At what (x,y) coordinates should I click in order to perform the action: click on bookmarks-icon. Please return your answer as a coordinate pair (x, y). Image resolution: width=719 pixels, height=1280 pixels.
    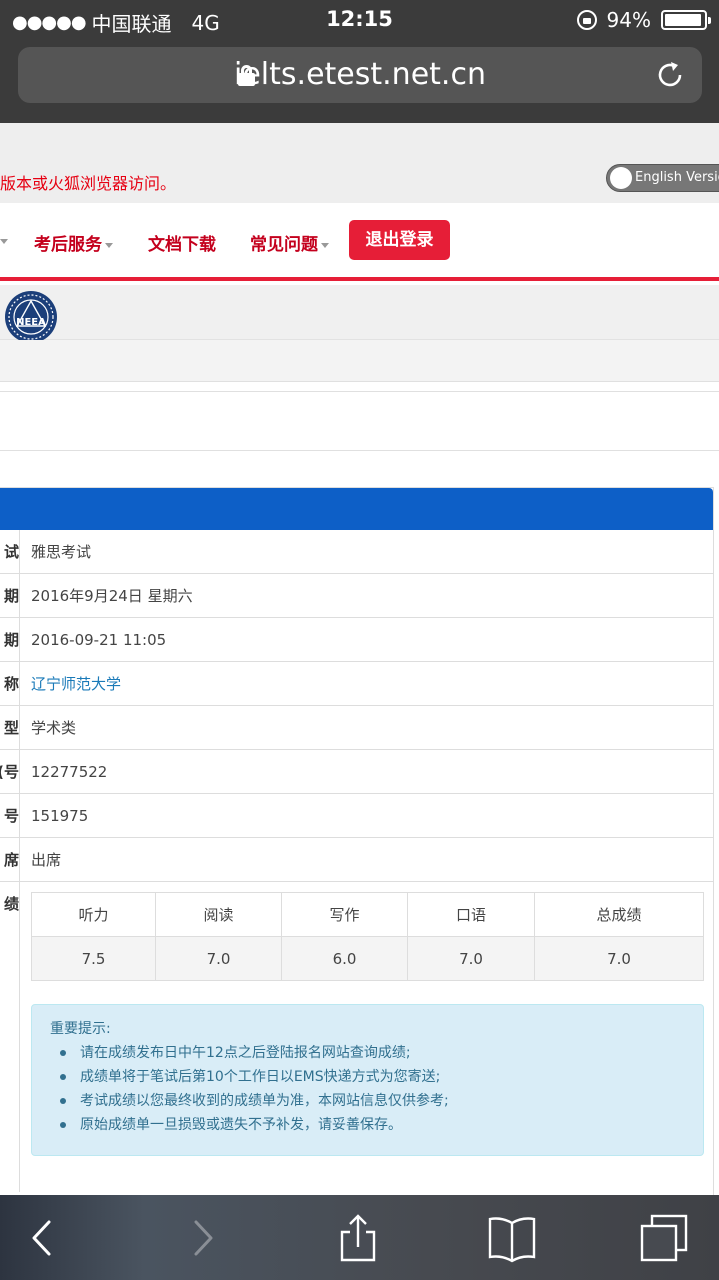
    Looking at the image, I should click on (512, 1238).